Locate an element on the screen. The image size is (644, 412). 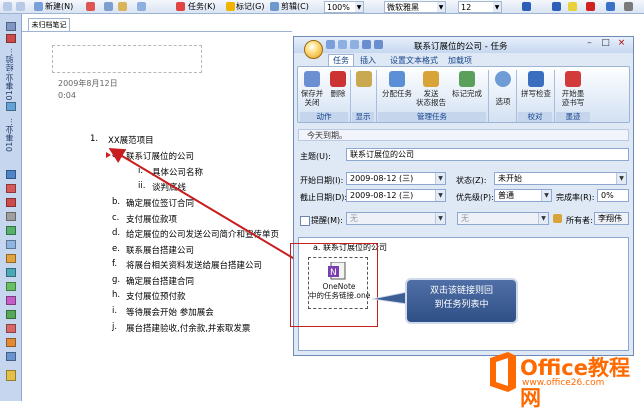
watermark-url: www.office26.com is located at coordinates (563, 383).